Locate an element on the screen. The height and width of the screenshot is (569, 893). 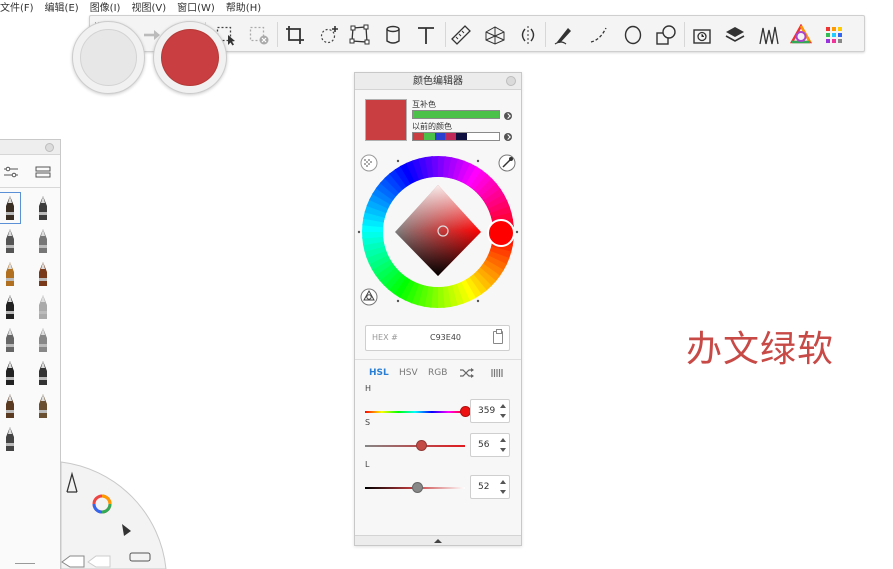
saturation-slider-row: S 56 is located at coordinates (440, 439).